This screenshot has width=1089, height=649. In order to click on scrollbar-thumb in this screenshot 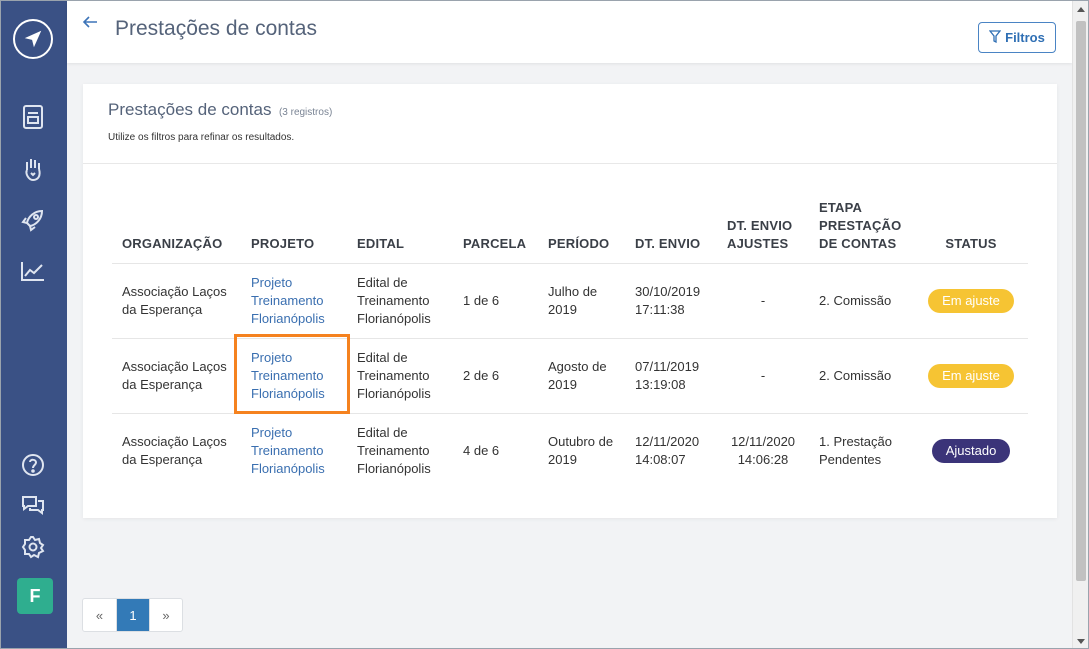, I will do `click(1081, 301)`.